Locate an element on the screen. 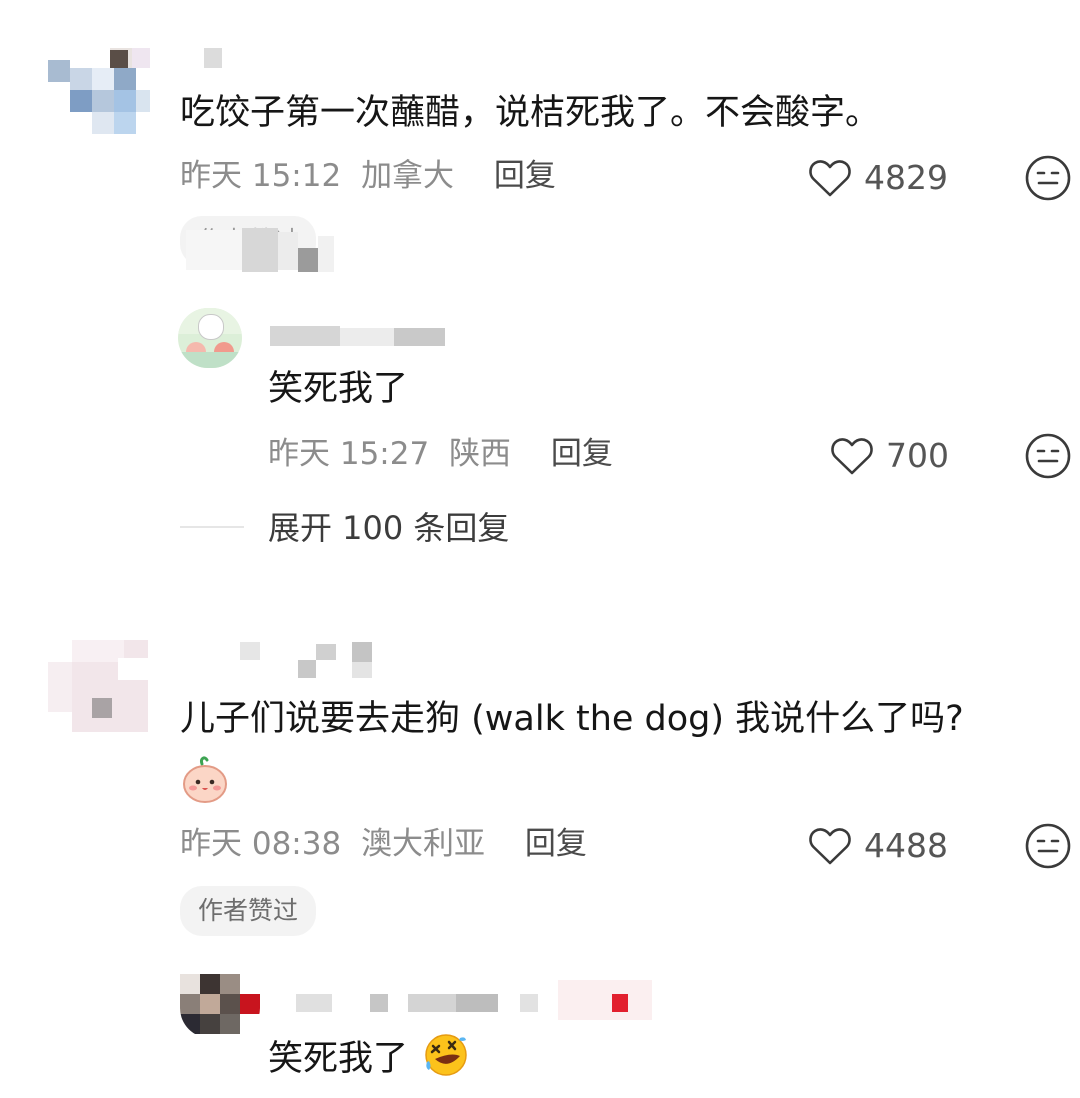 This screenshot has width=1080, height=1098. divider is located at coordinates (212, 527).